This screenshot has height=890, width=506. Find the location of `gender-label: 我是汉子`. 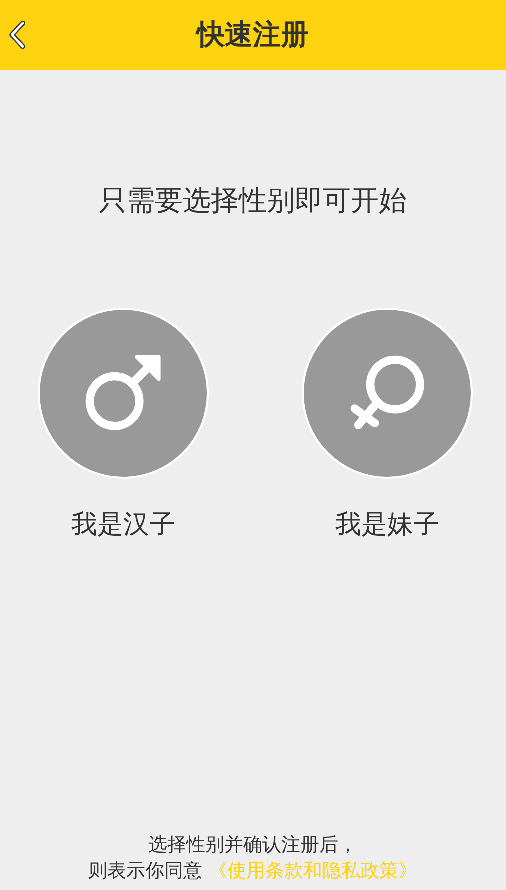

gender-label: 我是汉子 is located at coordinates (124, 525).